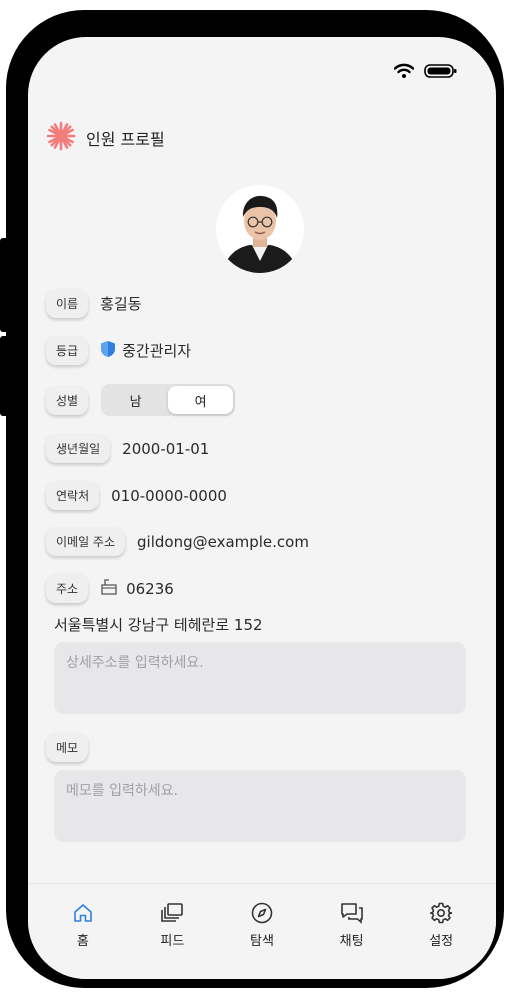  Describe the element at coordinates (5, 376) in the screenshot. I see `power-button` at that location.